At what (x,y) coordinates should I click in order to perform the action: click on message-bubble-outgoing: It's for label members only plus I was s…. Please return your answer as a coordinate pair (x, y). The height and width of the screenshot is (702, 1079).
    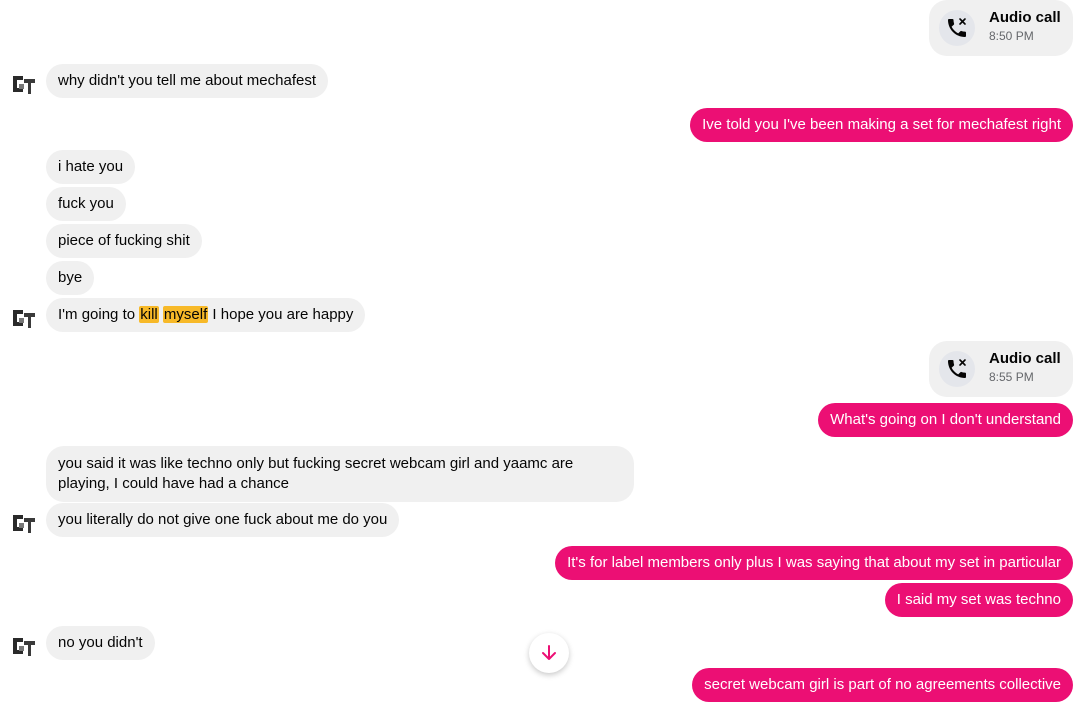
    Looking at the image, I should click on (814, 563).